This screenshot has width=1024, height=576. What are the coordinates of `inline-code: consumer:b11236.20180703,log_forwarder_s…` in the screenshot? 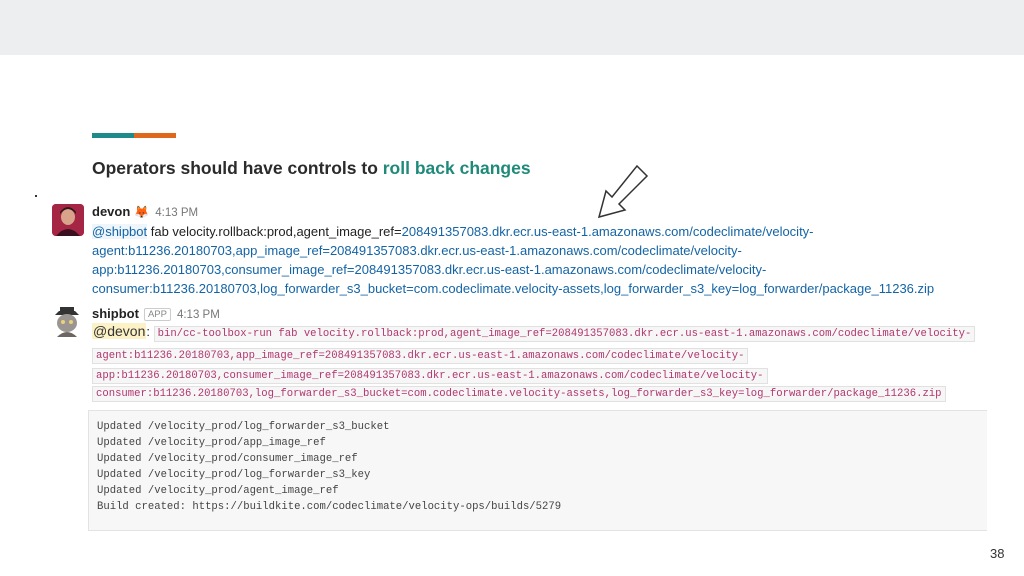 It's located at (519, 394).